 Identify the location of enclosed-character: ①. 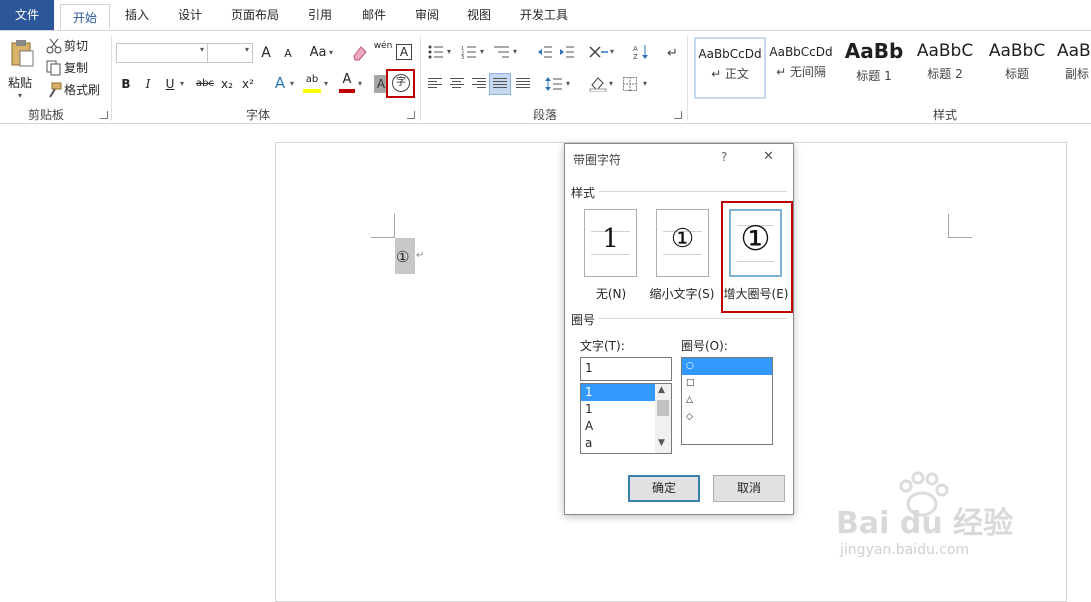
(402, 257).